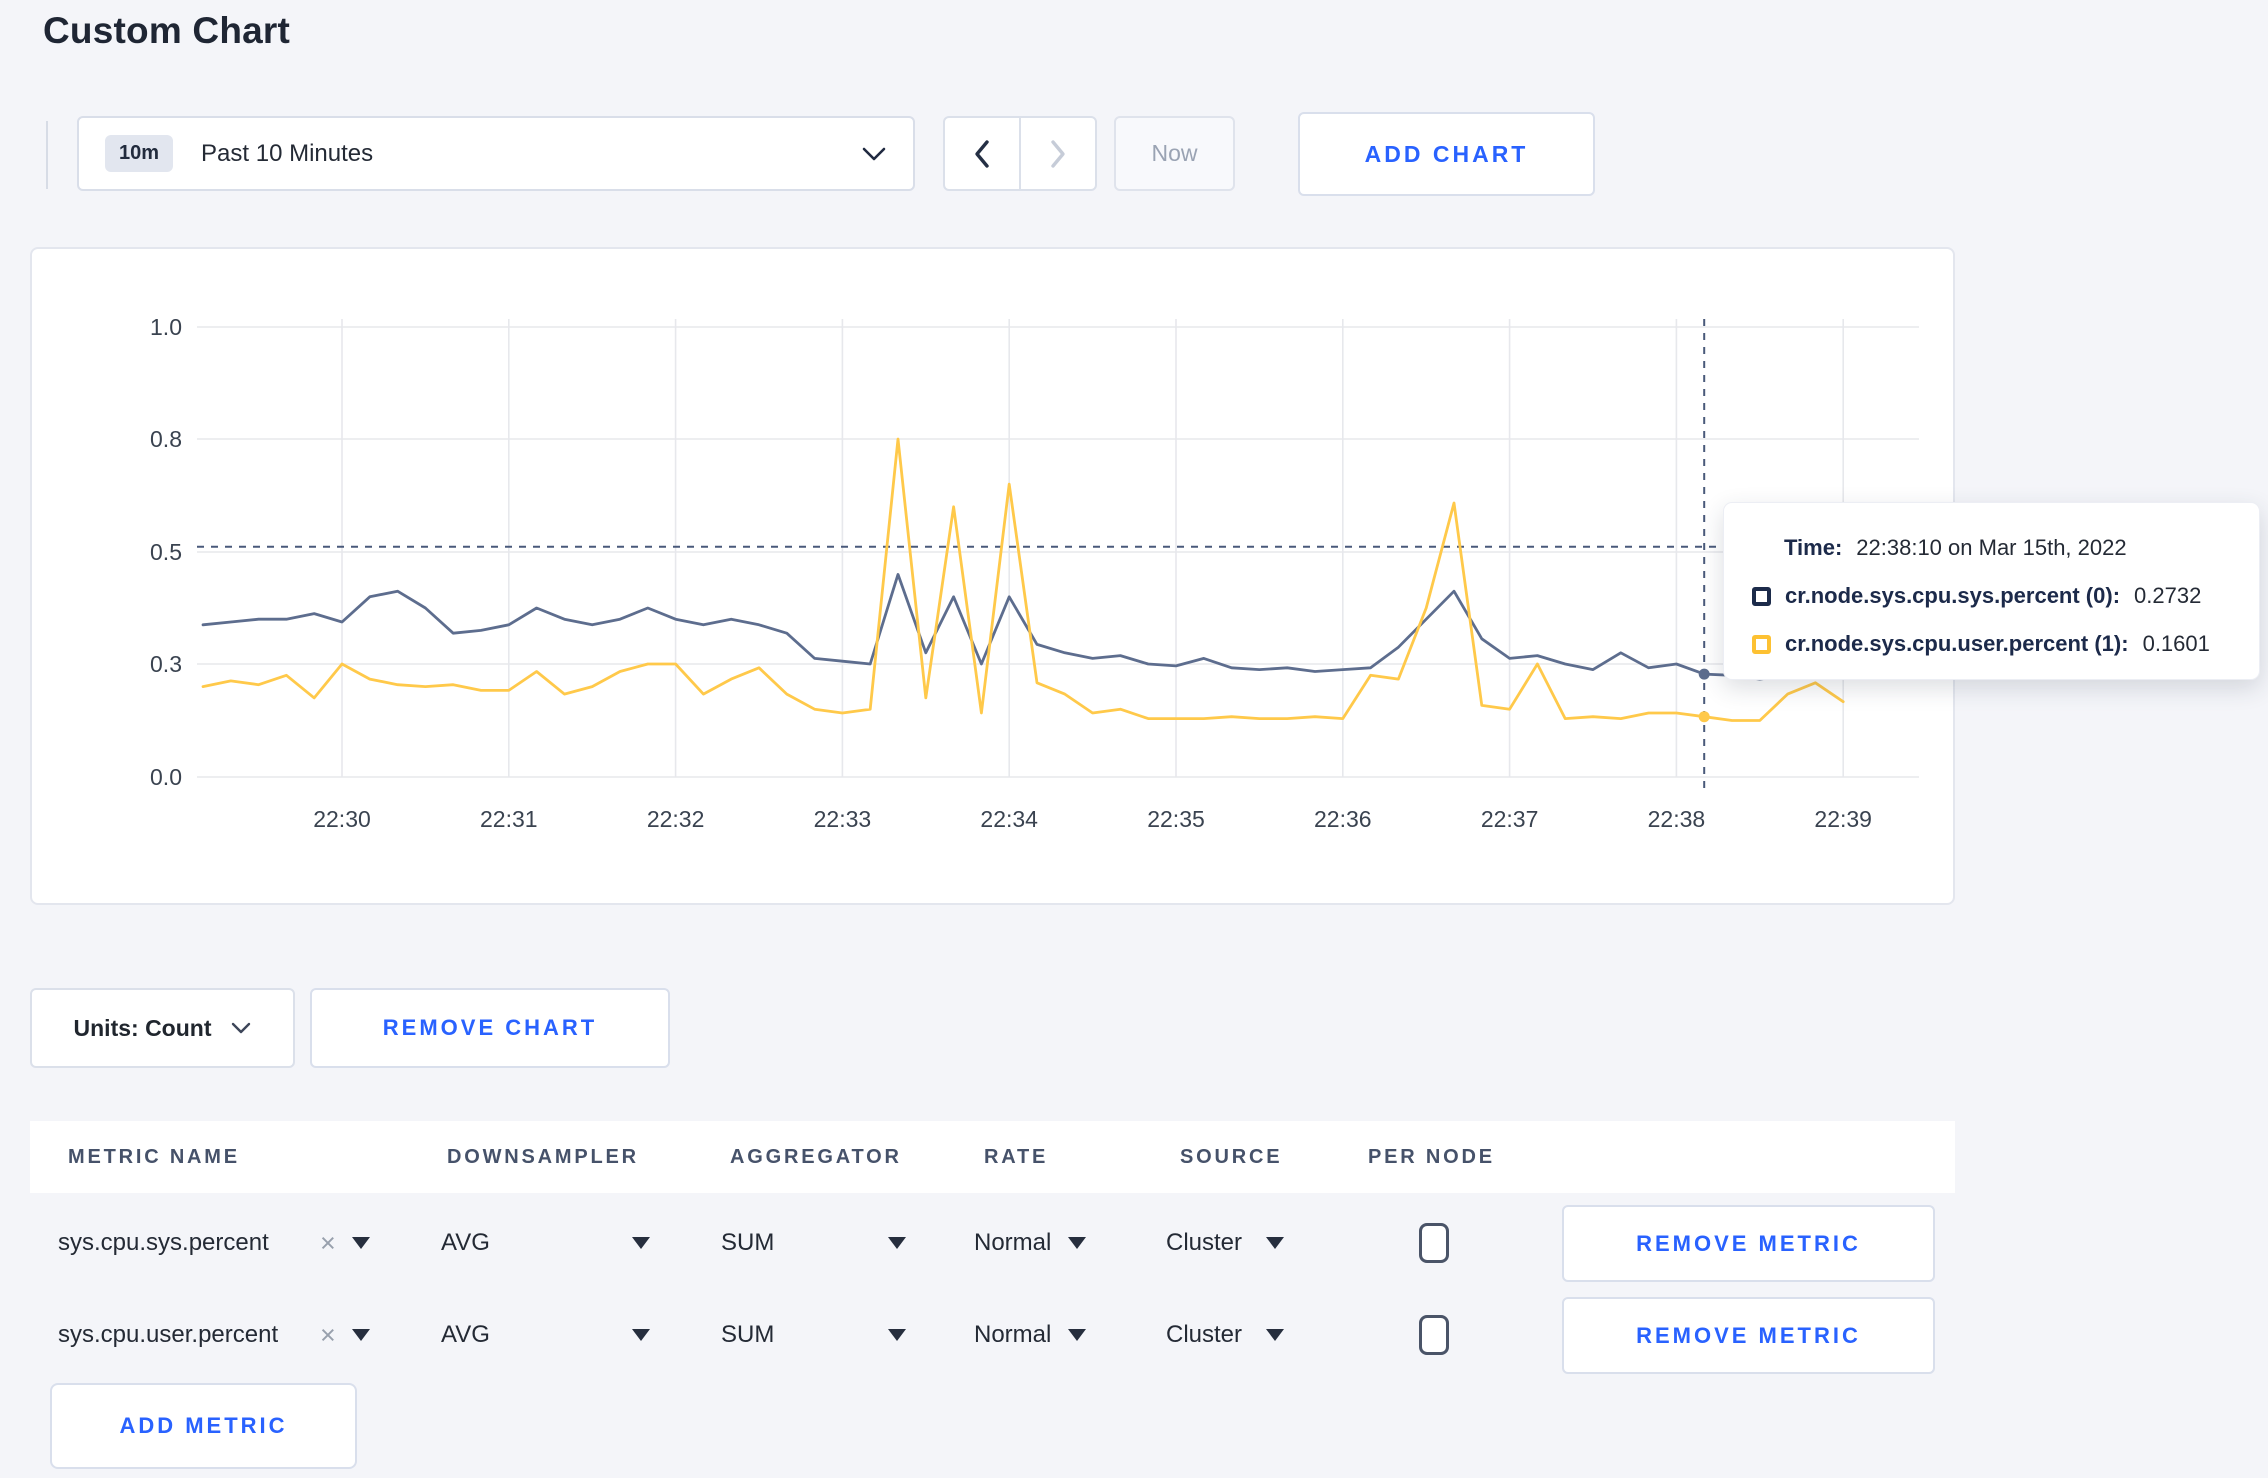 This screenshot has width=2268, height=1478. Describe the element at coordinates (1677, 819) in the screenshot. I see `x-tick-label: 22:38` at that location.